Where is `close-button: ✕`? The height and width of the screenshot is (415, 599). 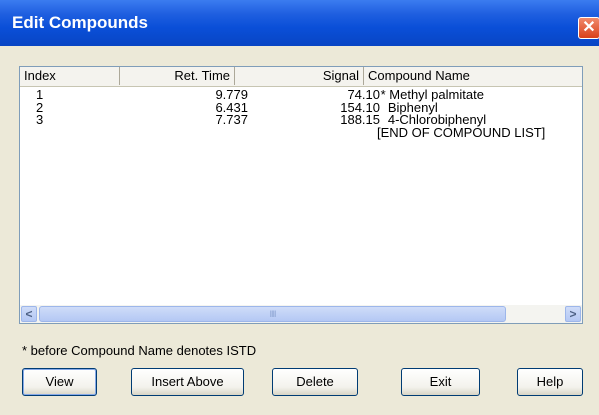
close-button: ✕ is located at coordinates (588, 28).